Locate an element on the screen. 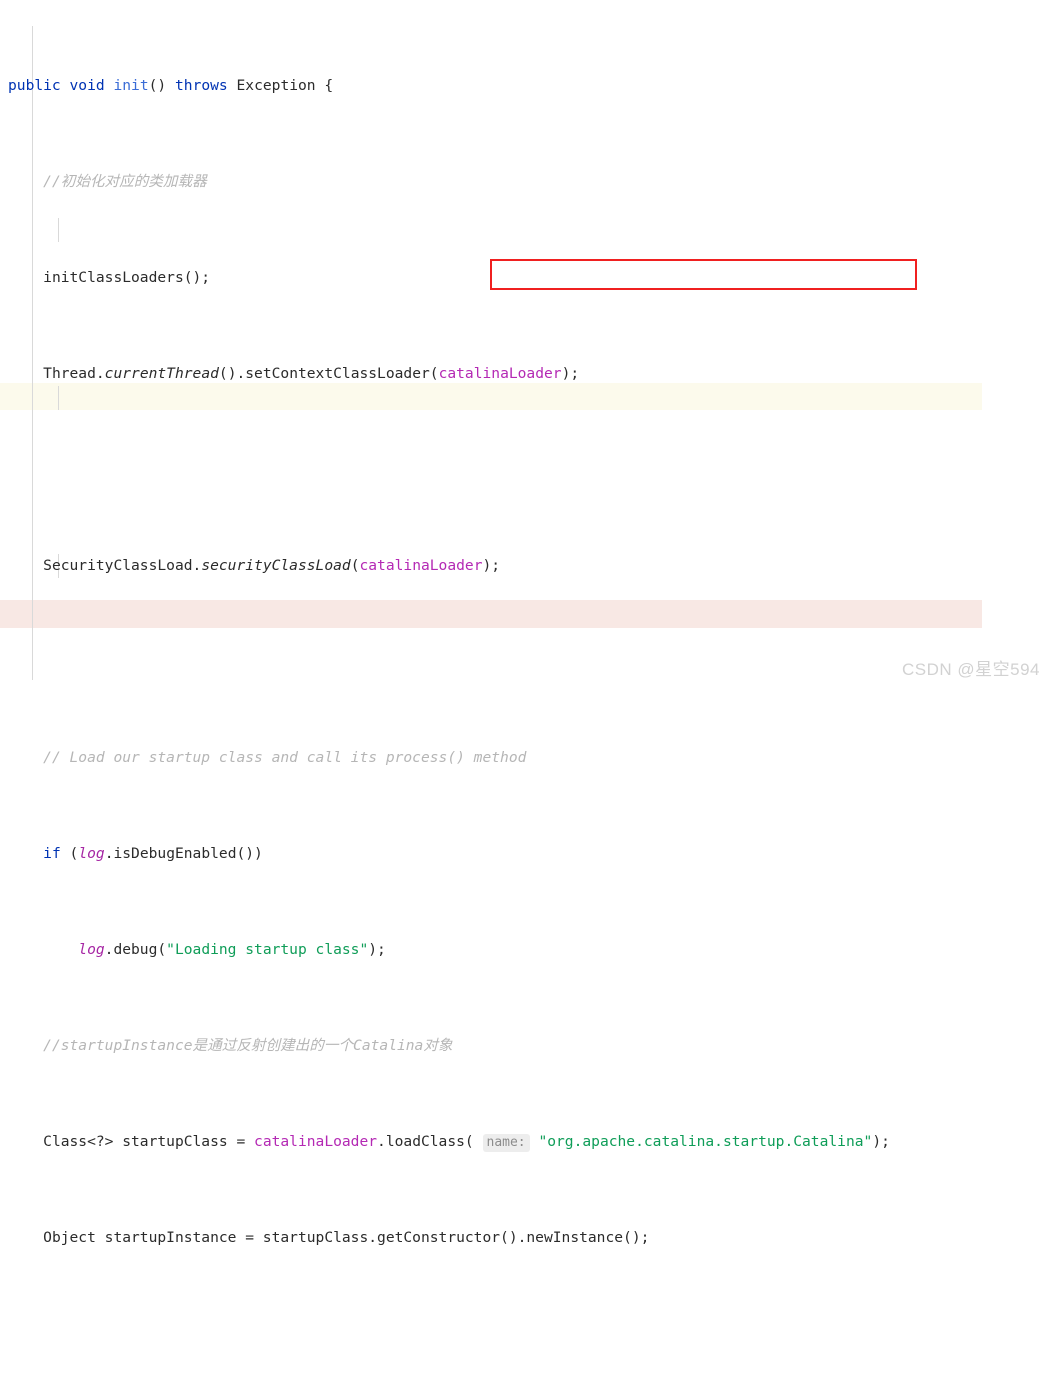 The height and width of the screenshot is (1380, 1058). code-line-7-blank is located at coordinates (445, 662).